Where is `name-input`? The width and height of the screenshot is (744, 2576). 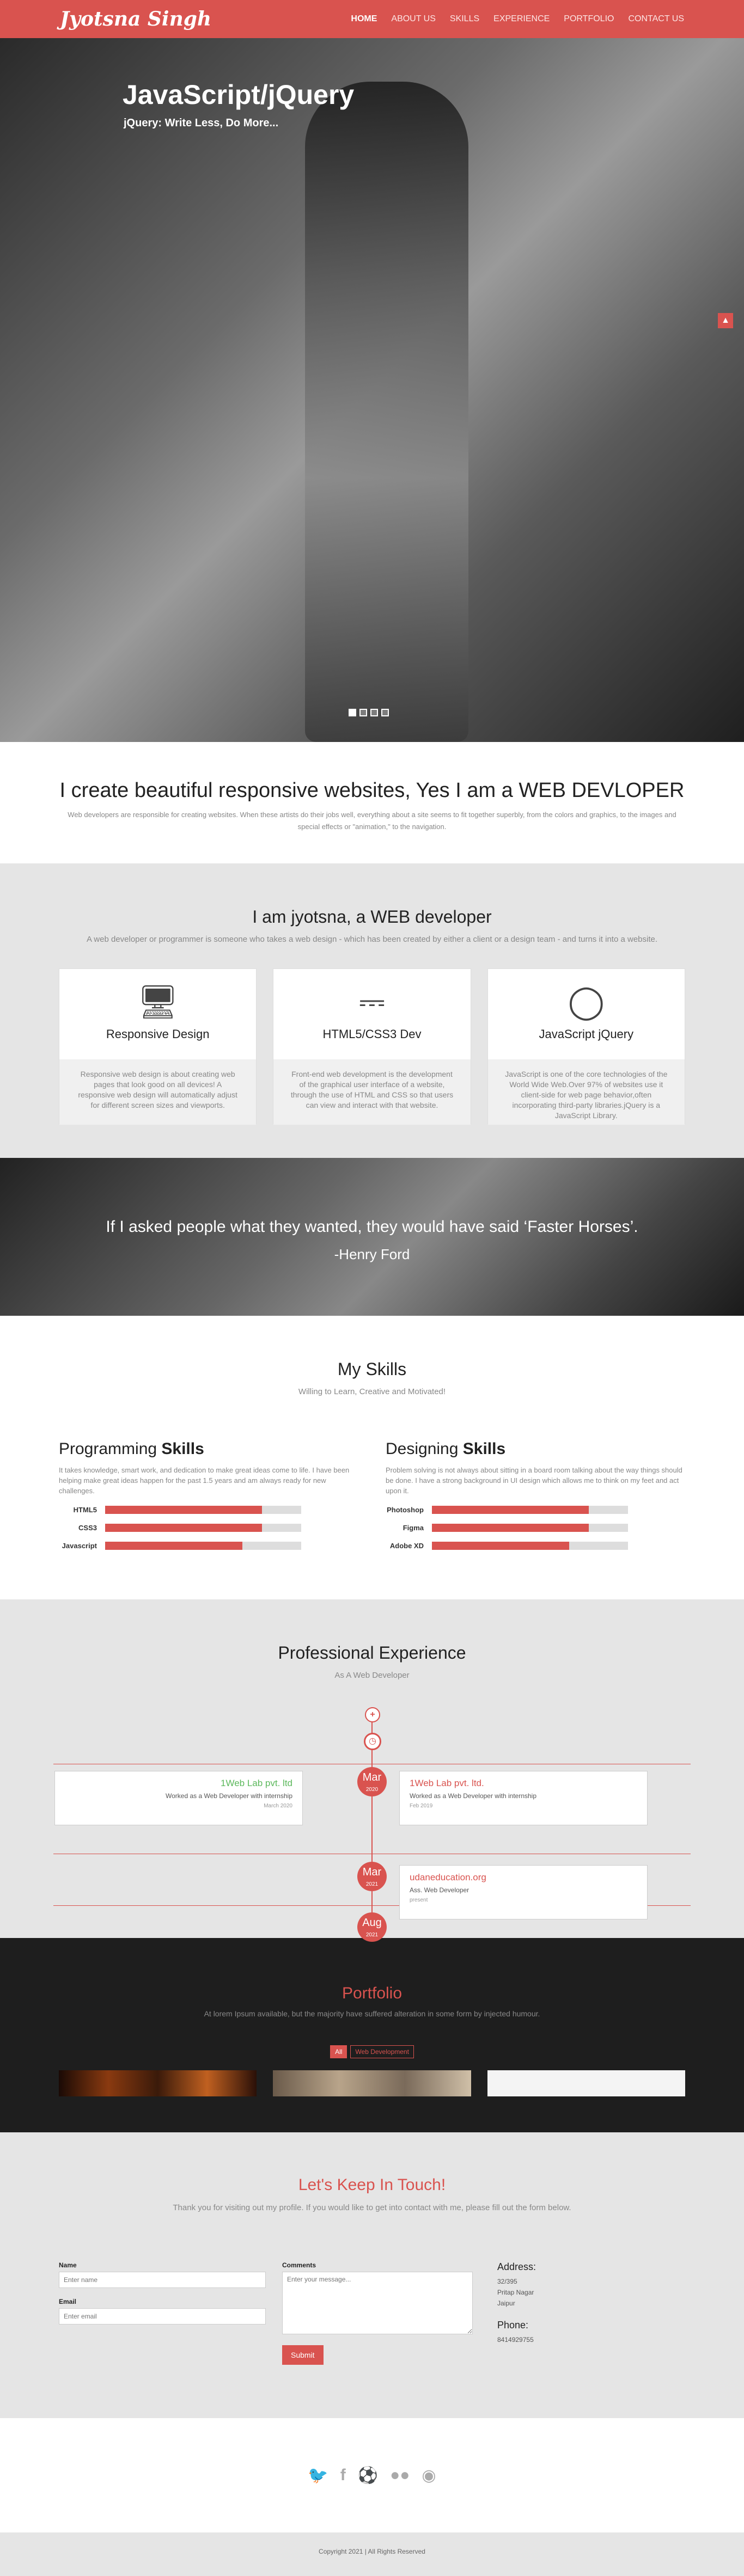
name-input is located at coordinates (162, 2280).